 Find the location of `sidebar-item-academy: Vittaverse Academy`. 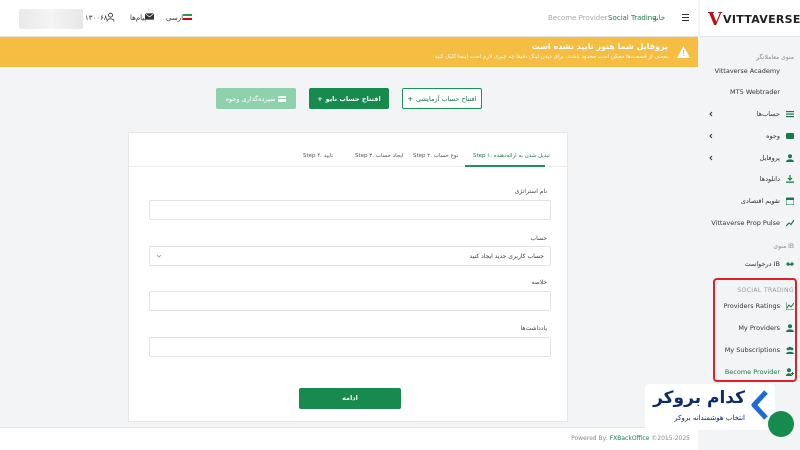

sidebar-item-academy: Vittaverse Academy is located at coordinates (748, 71).